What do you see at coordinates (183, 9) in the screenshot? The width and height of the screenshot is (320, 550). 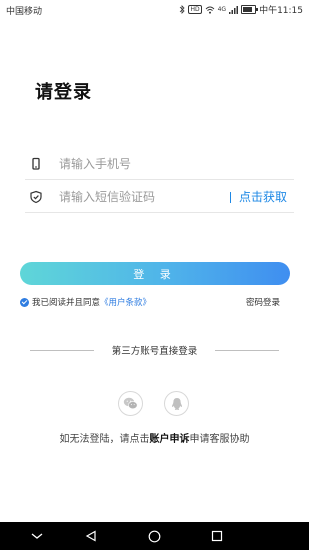 I see `bluetooth-icon` at bounding box center [183, 9].